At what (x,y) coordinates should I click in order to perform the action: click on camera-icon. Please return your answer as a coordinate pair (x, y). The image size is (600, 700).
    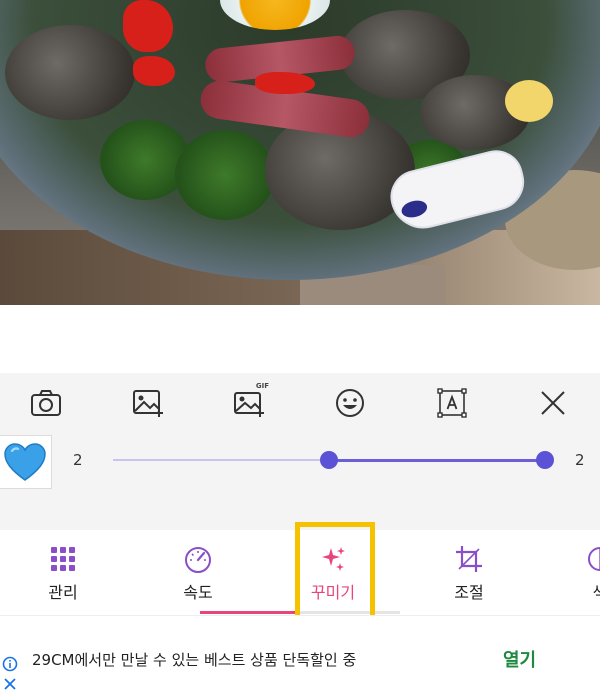
    Looking at the image, I should click on (46, 403).